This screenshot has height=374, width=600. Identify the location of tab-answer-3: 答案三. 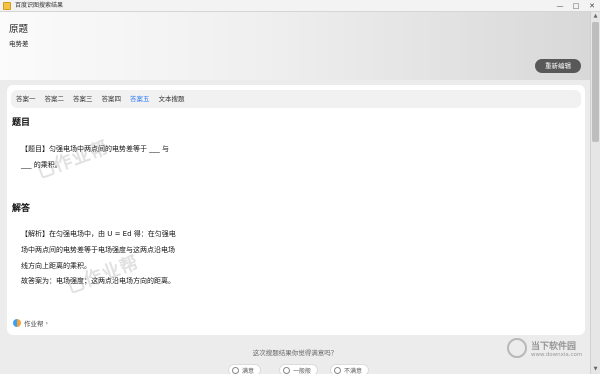
(83, 99).